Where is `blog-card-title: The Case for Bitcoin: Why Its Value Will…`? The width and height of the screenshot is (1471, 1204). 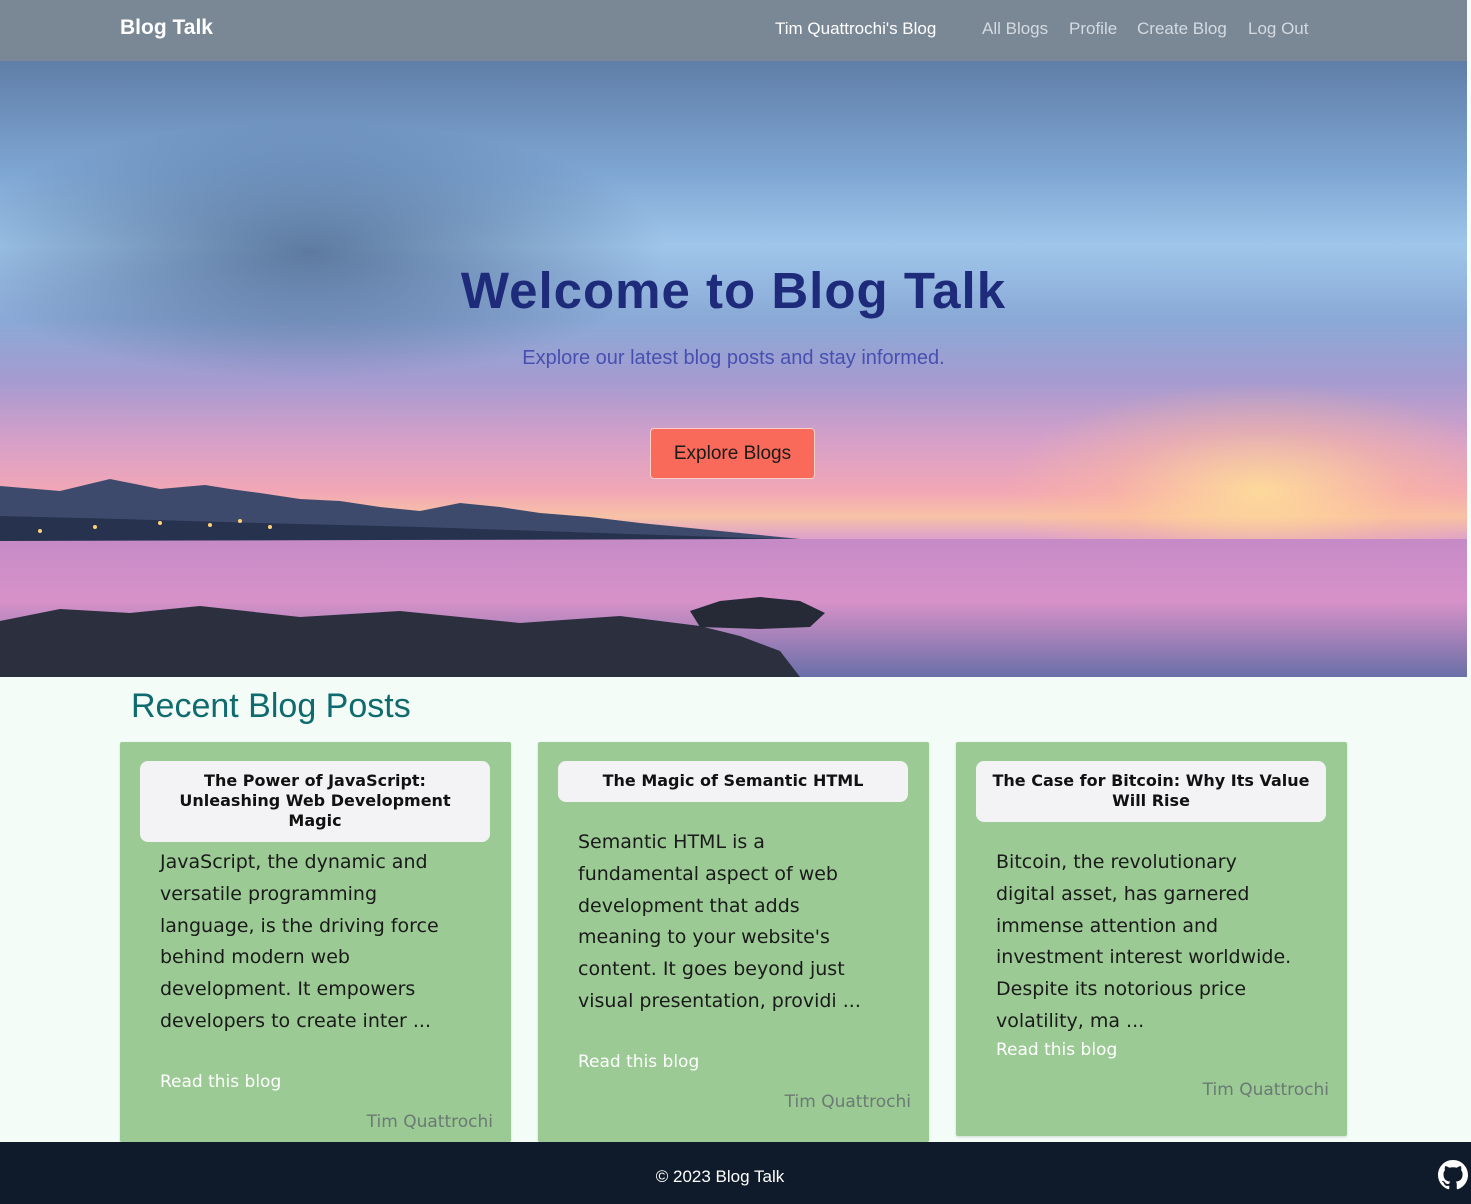 blog-card-title: The Case for Bitcoin: Why Its Value Will… is located at coordinates (1151, 791).